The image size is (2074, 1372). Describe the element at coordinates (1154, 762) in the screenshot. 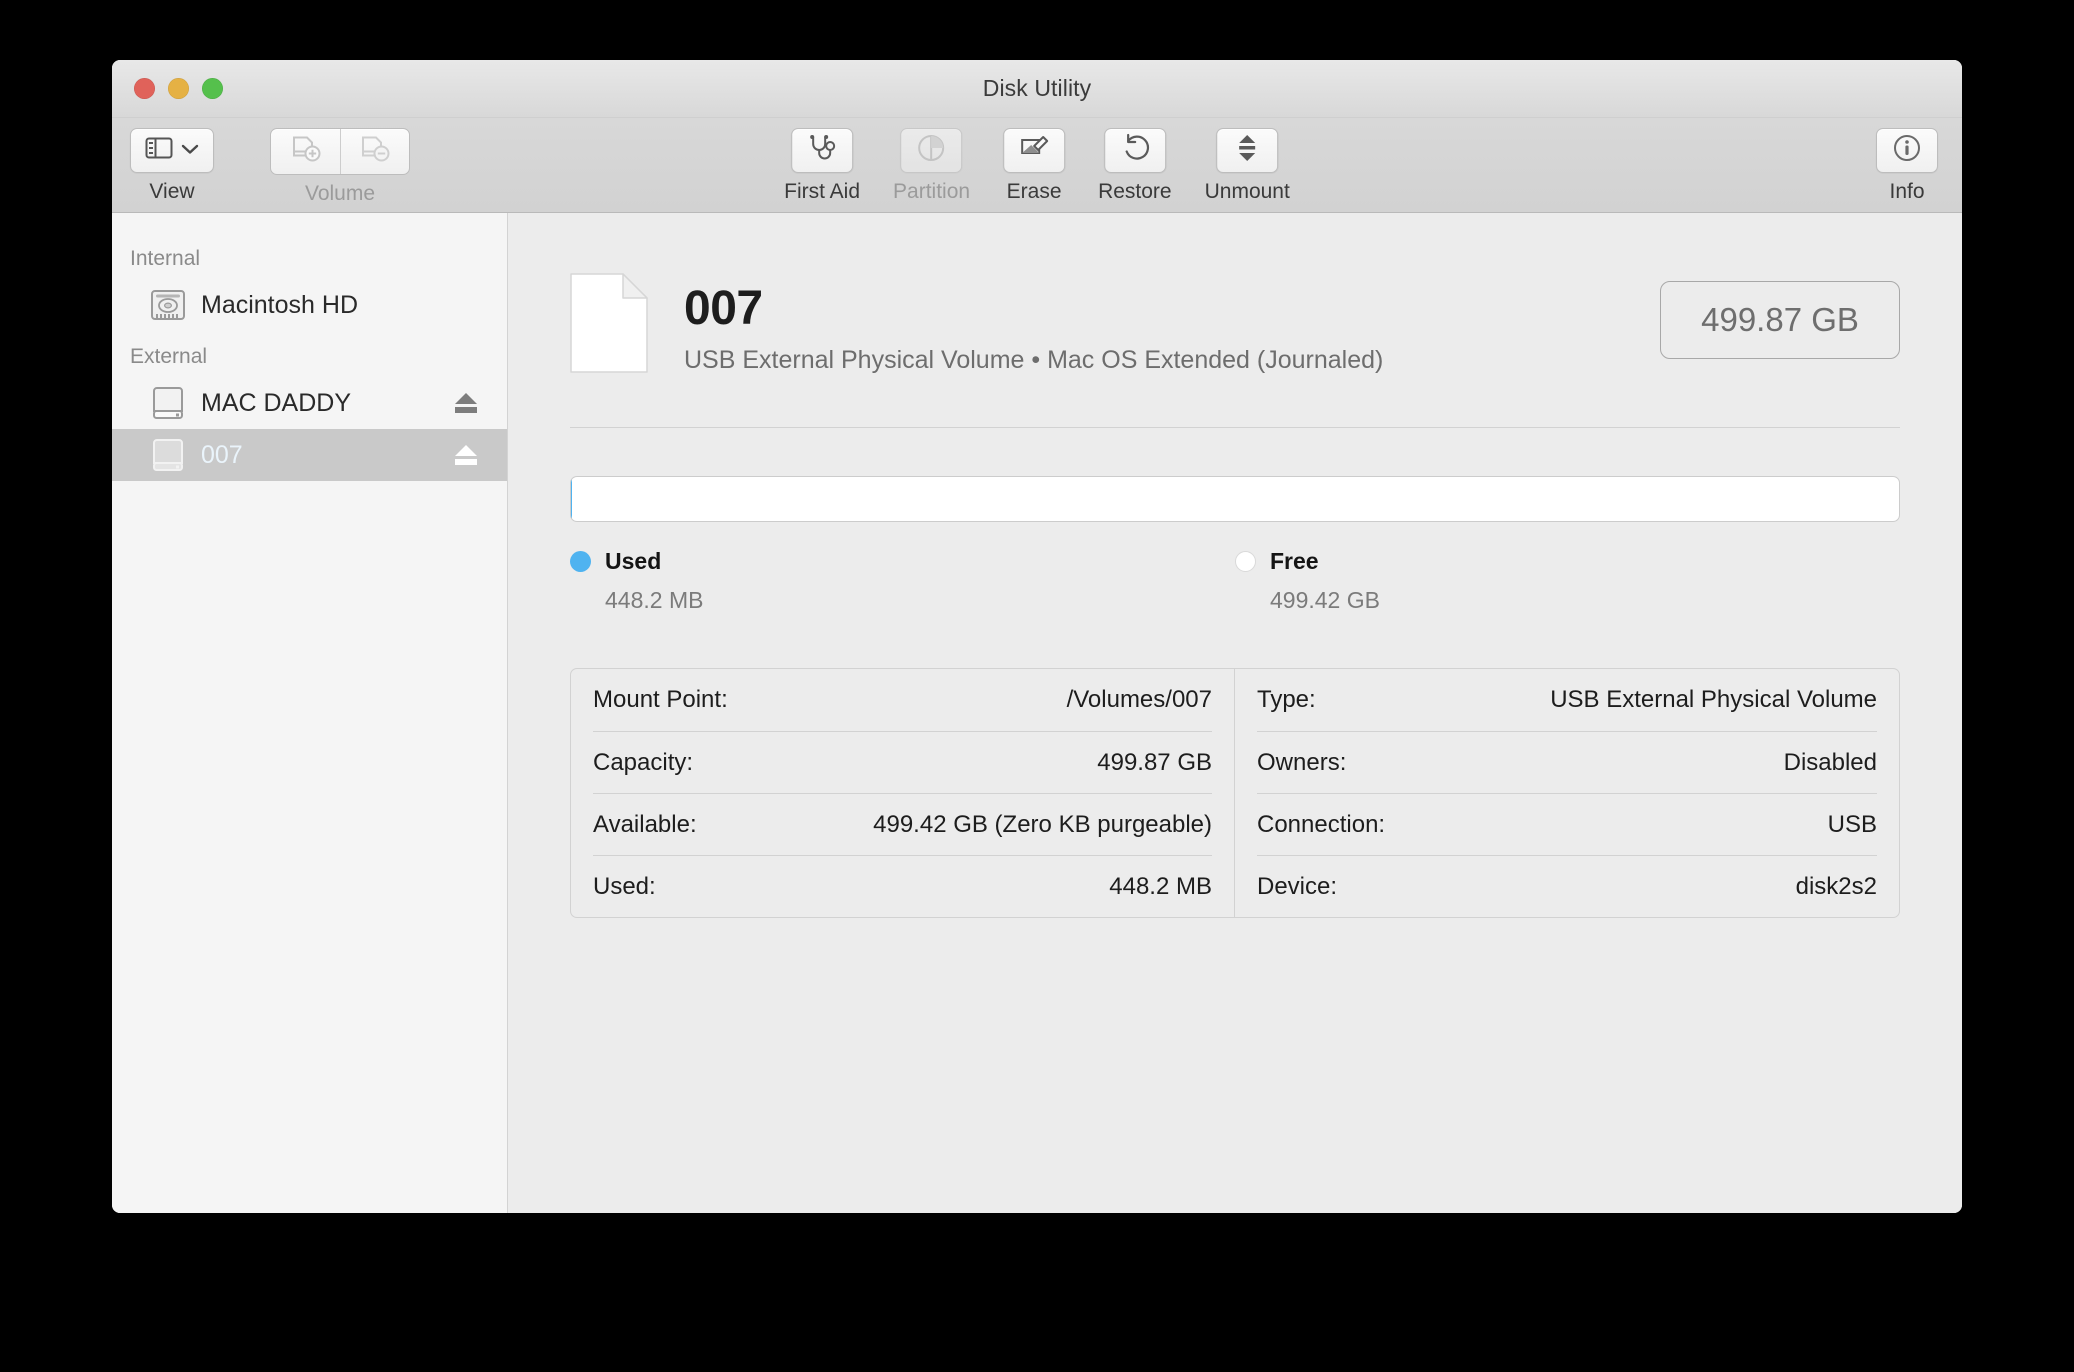

I see `info-value: 499.87 GB` at that location.